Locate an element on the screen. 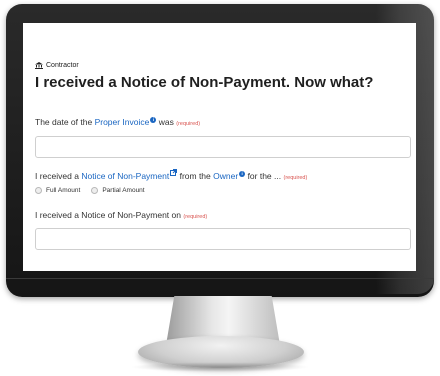 The image size is (440, 376). owner-link: Owner is located at coordinates (225, 176).